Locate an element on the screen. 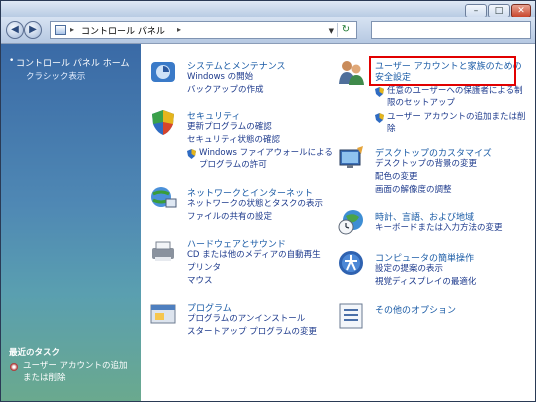 The height and width of the screenshot is (402, 536). system-maintenance-icon is located at coordinates (163, 72).